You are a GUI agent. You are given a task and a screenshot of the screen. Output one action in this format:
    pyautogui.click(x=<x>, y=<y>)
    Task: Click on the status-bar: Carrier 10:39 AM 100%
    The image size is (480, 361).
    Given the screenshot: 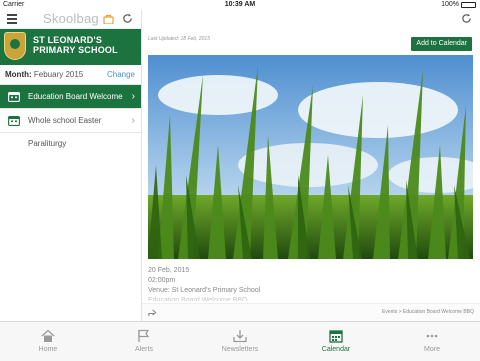 What is the action you would take?
    pyautogui.click(x=240, y=5)
    